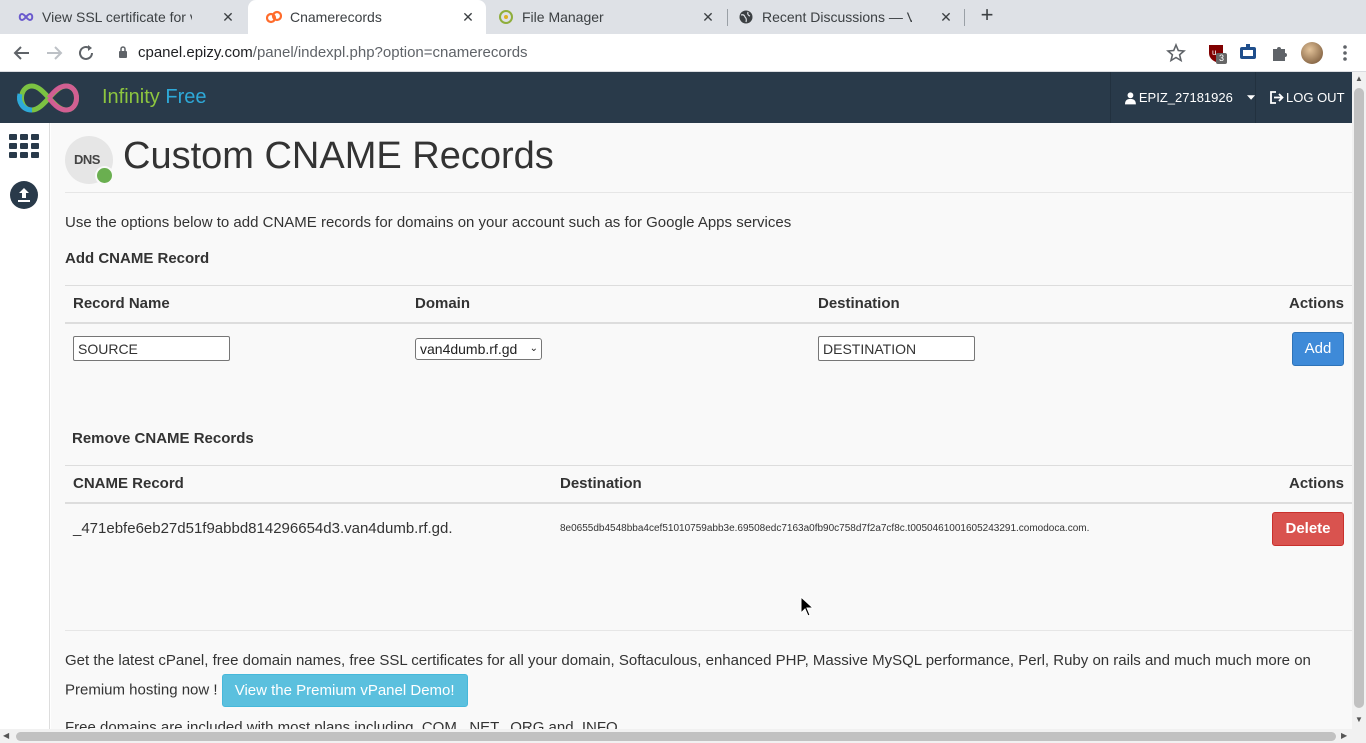 Image resolution: width=1366 pixels, height=743 pixels. Describe the element at coordinates (186, 97) in the screenshot. I see `logo-text-free: Free` at that location.